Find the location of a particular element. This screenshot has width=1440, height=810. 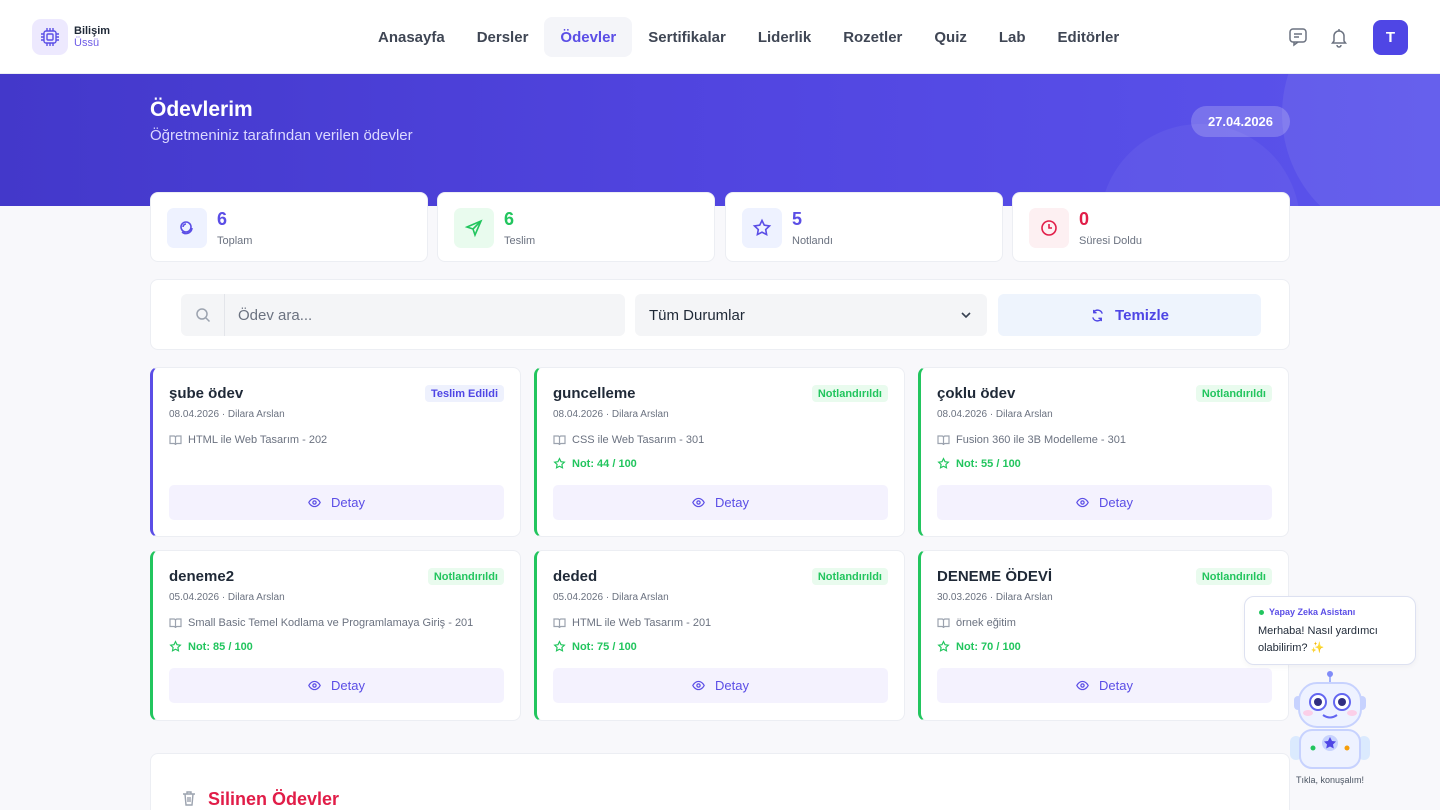

stat-card: 6 Teslim is located at coordinates (576, 227).